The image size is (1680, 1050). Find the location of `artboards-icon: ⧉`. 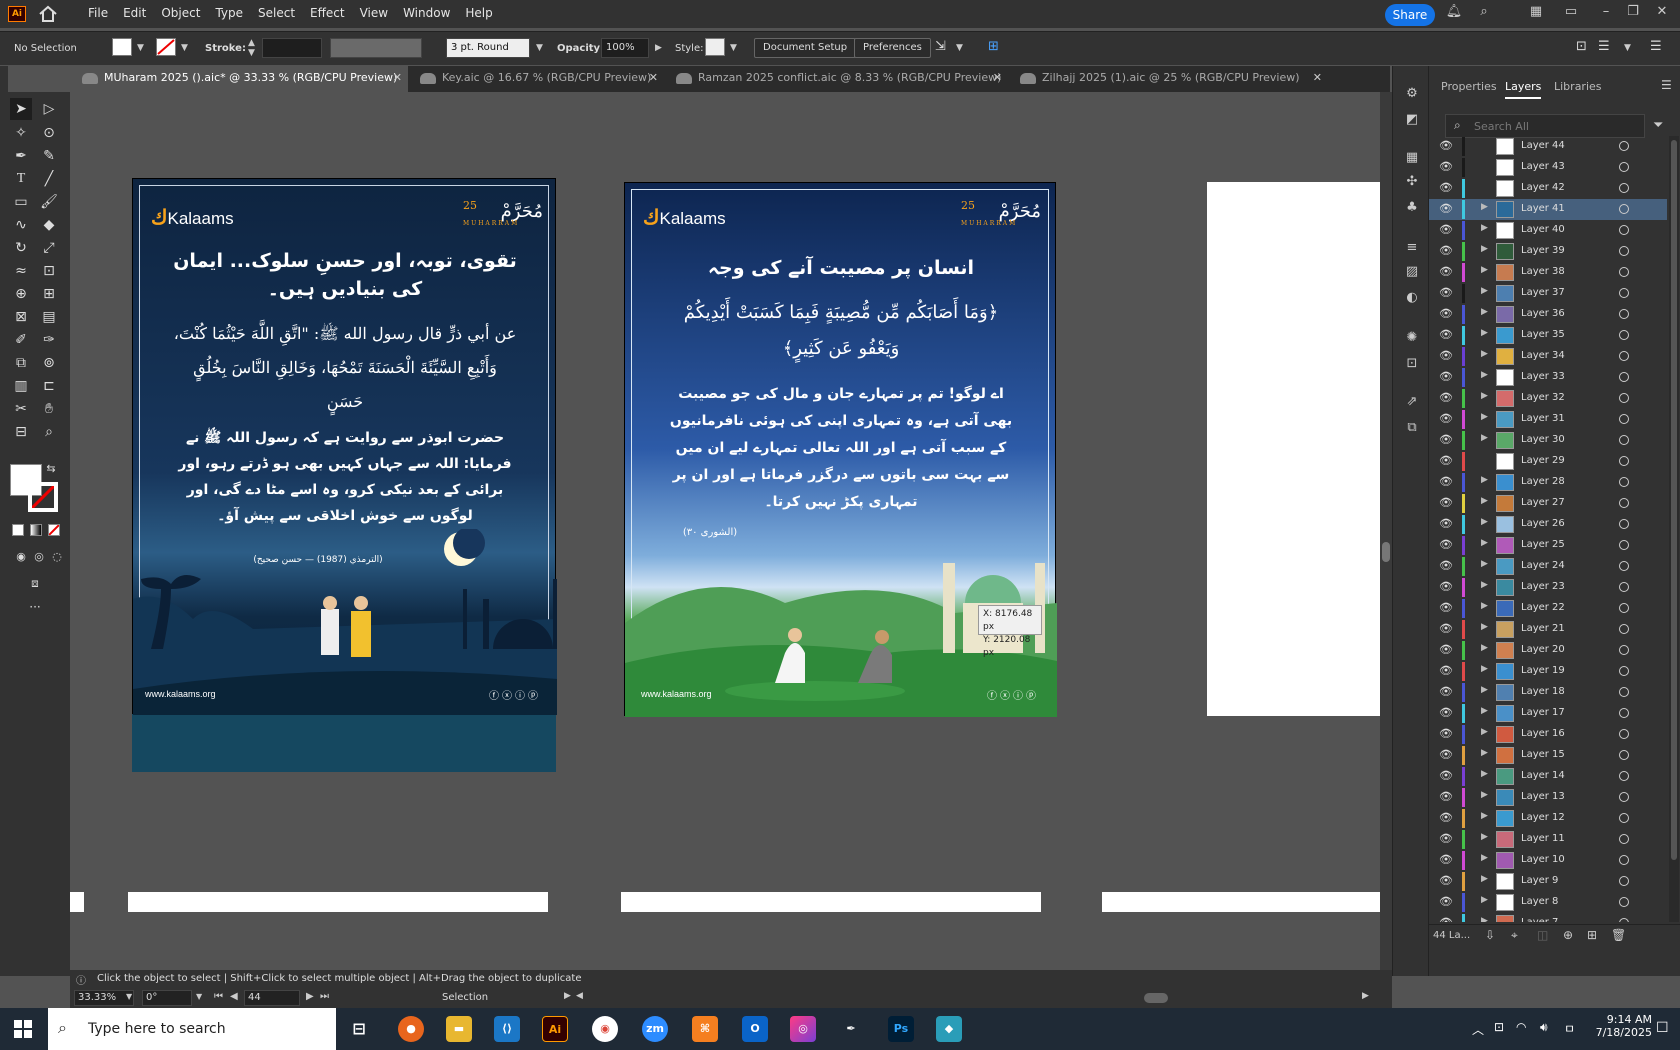

artboards-icon: ⧉ is located at coordinates (1412, 429).